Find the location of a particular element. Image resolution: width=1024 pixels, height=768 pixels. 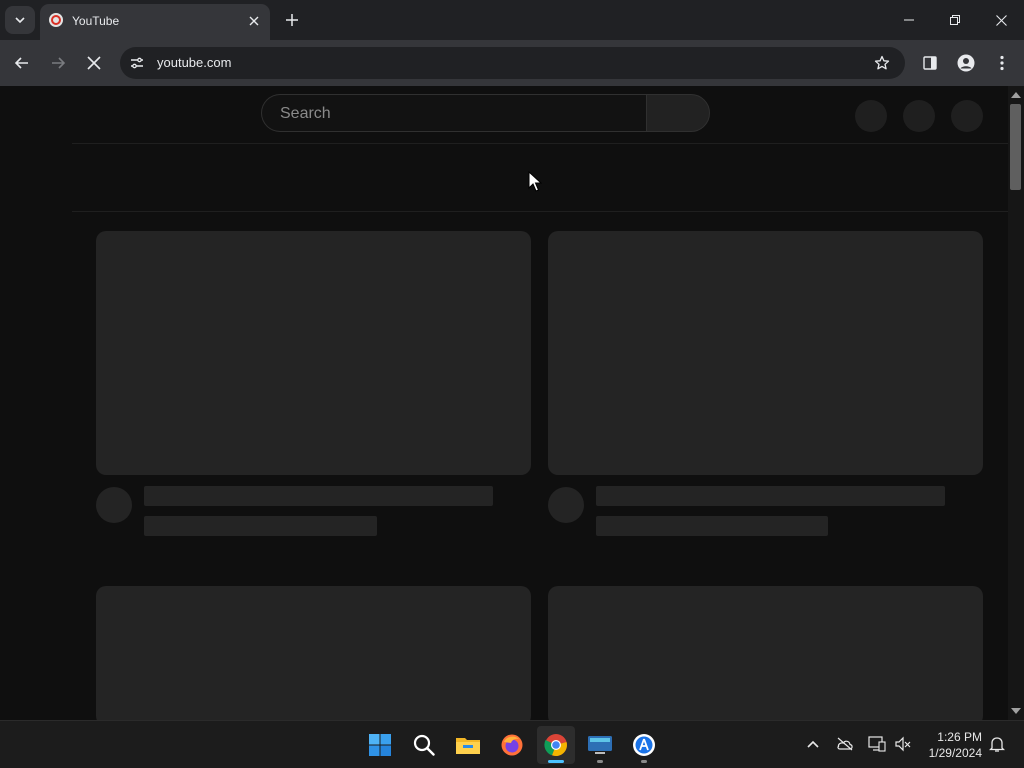

chrome-icon is located at coordinates (555, 745).